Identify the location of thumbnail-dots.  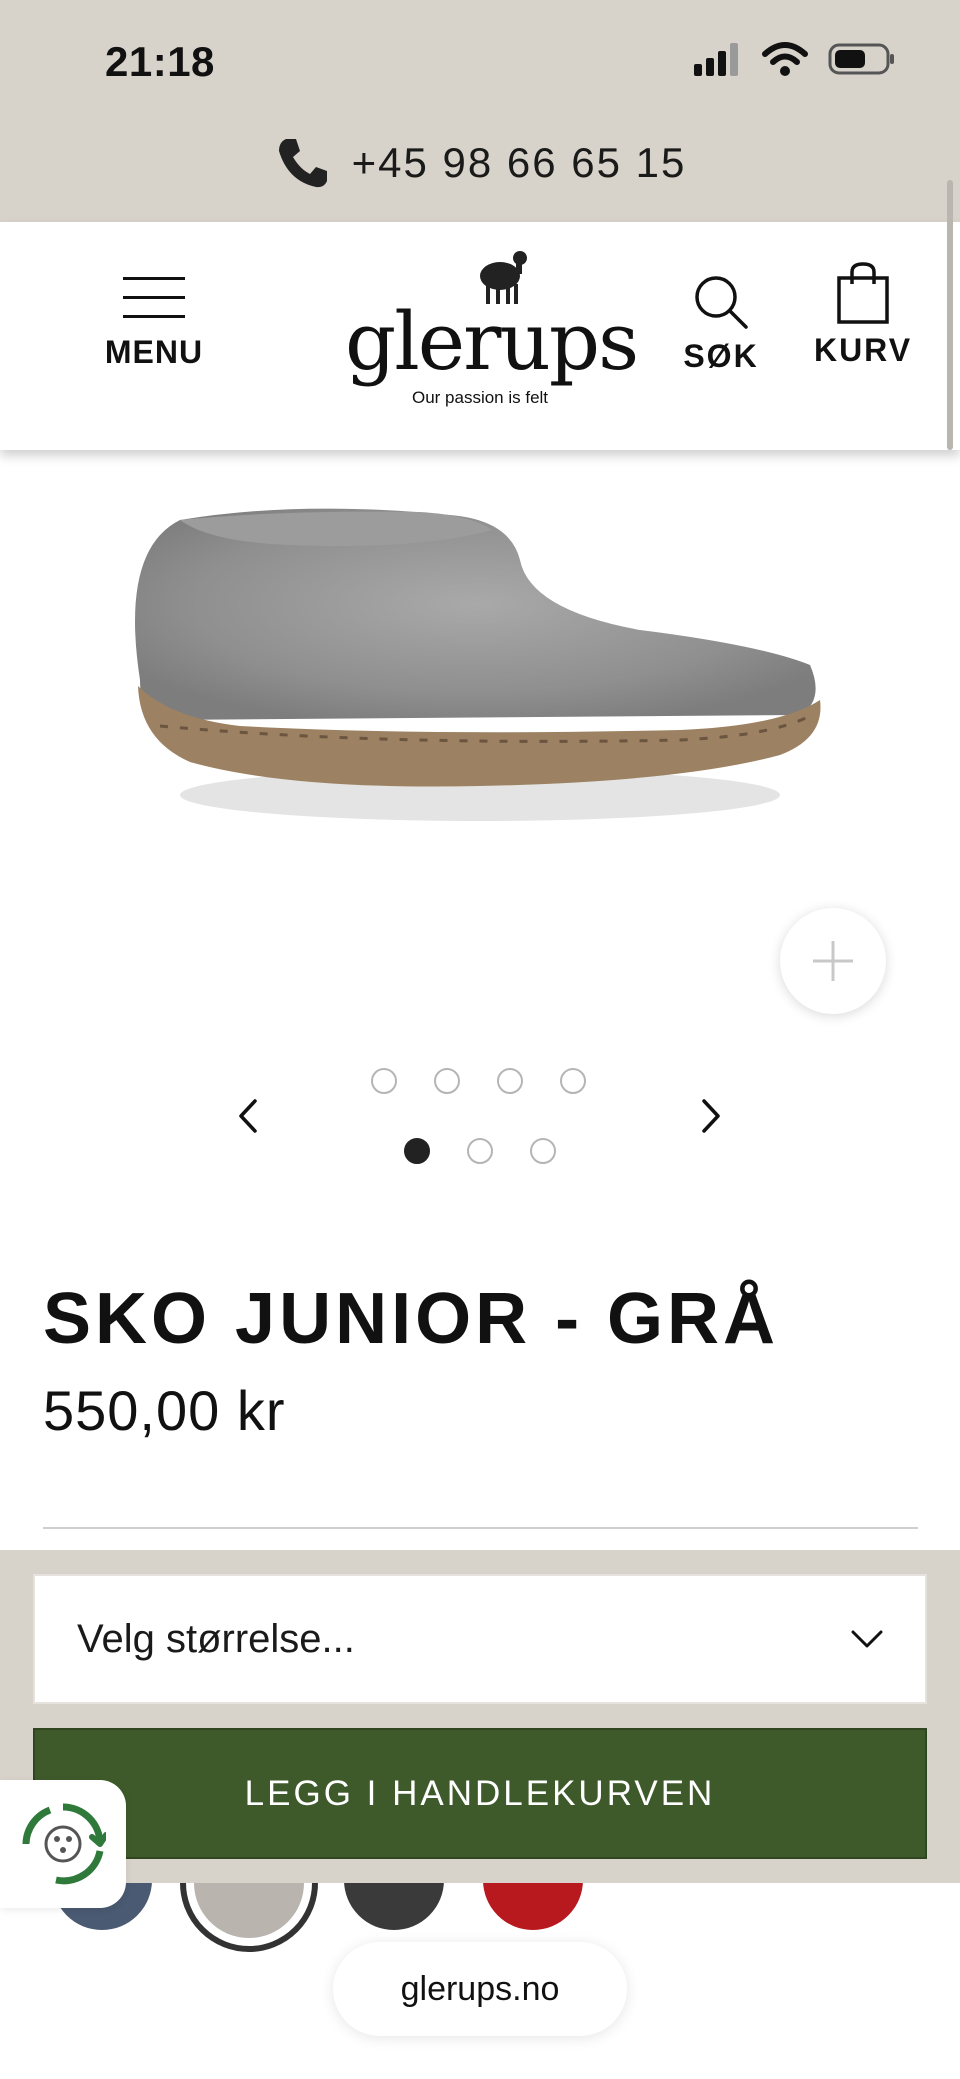
(478, 1081).